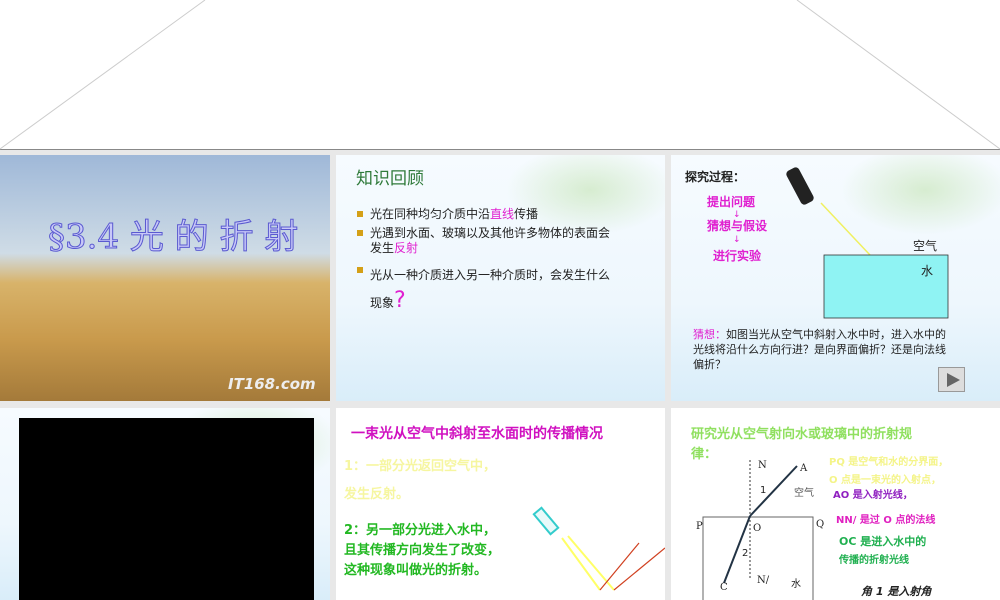  Describe the element at coordinates (886, 520) in the screenshot. I see `note-text: NN/ 是过 O 点的法线` at that location.